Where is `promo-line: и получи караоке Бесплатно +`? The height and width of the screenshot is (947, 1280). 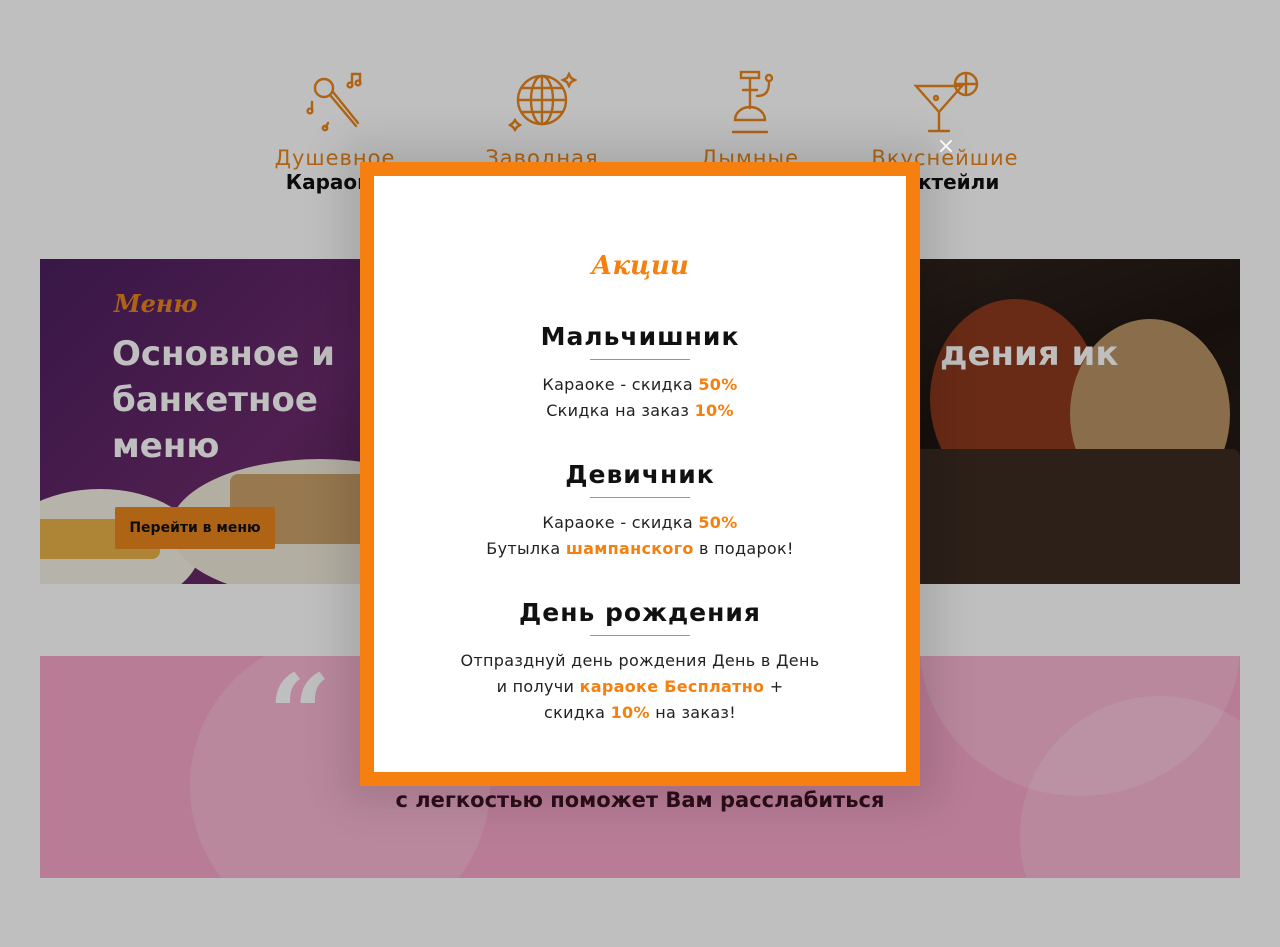
promo-line: и получи караоке Бесплатно + is located at coordinates (640, 686).